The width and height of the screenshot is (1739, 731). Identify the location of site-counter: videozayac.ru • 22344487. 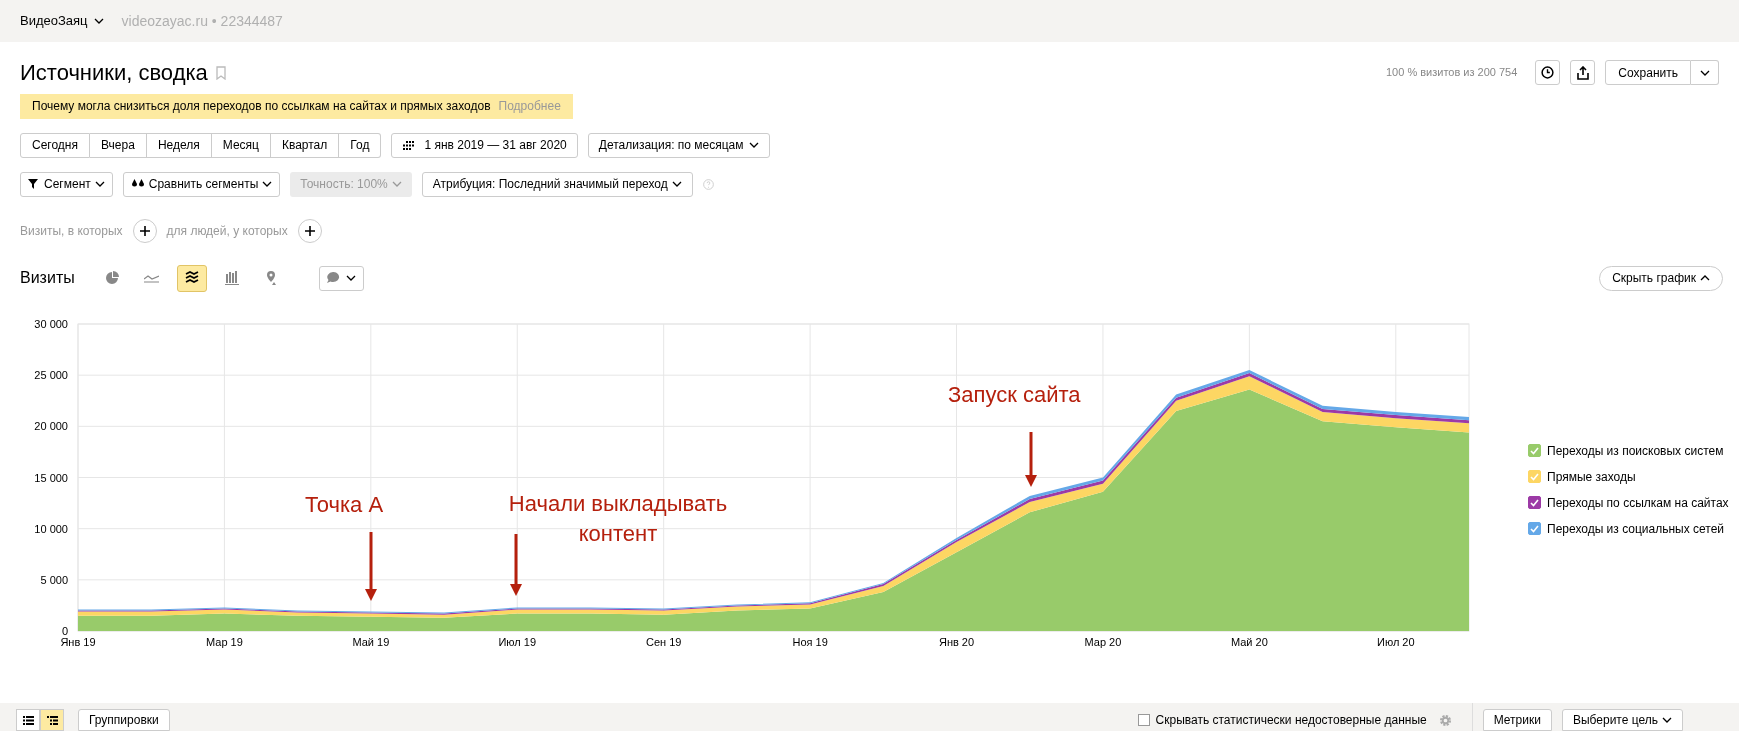
(202, 21).